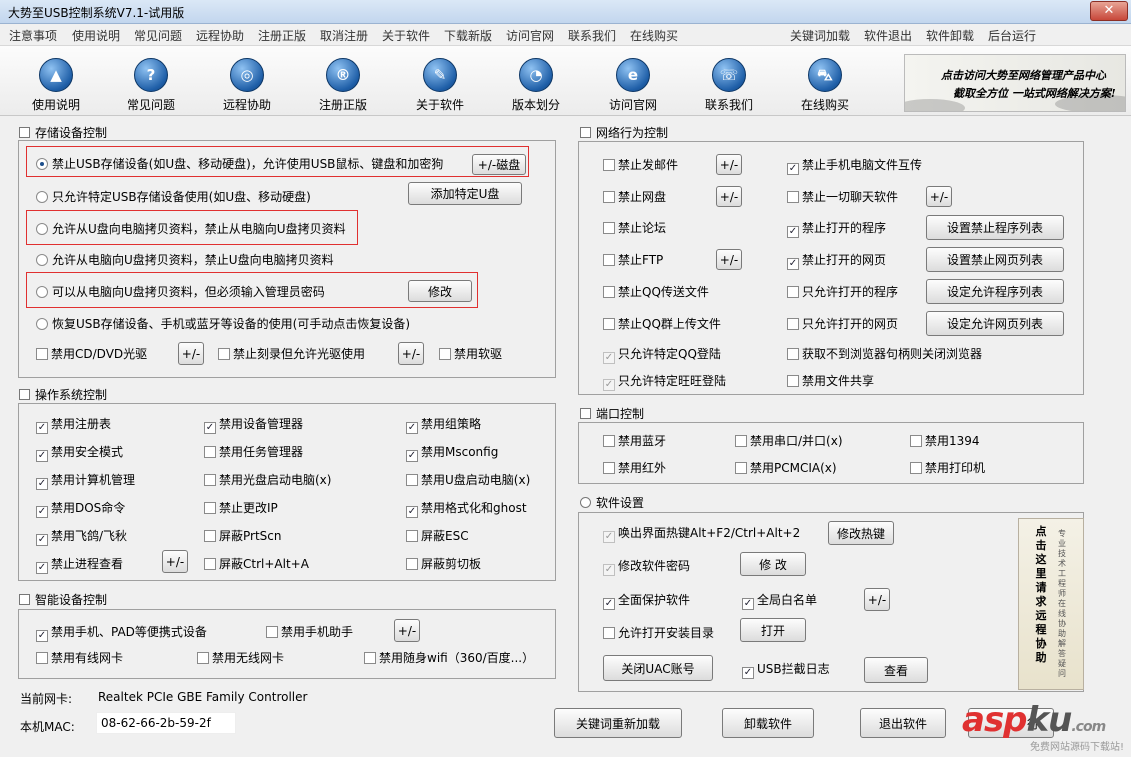  Describe the element at coordinates (861, 533) in the screenshot. I see `modify-hotkey-button: 修改热键` at that location.